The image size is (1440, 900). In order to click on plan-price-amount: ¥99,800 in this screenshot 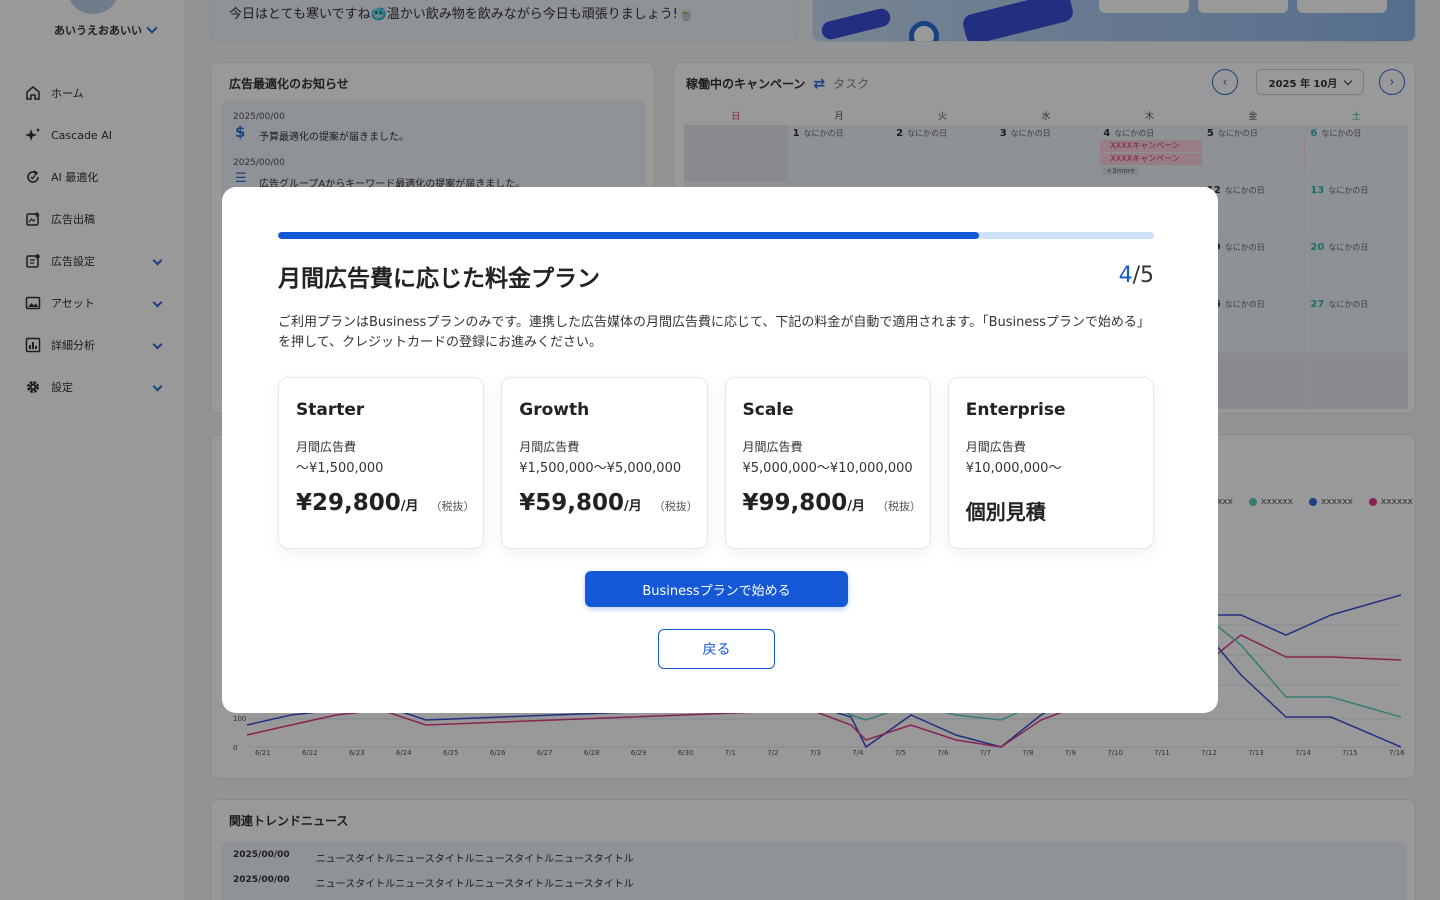, I will do `click(795, 503)`.